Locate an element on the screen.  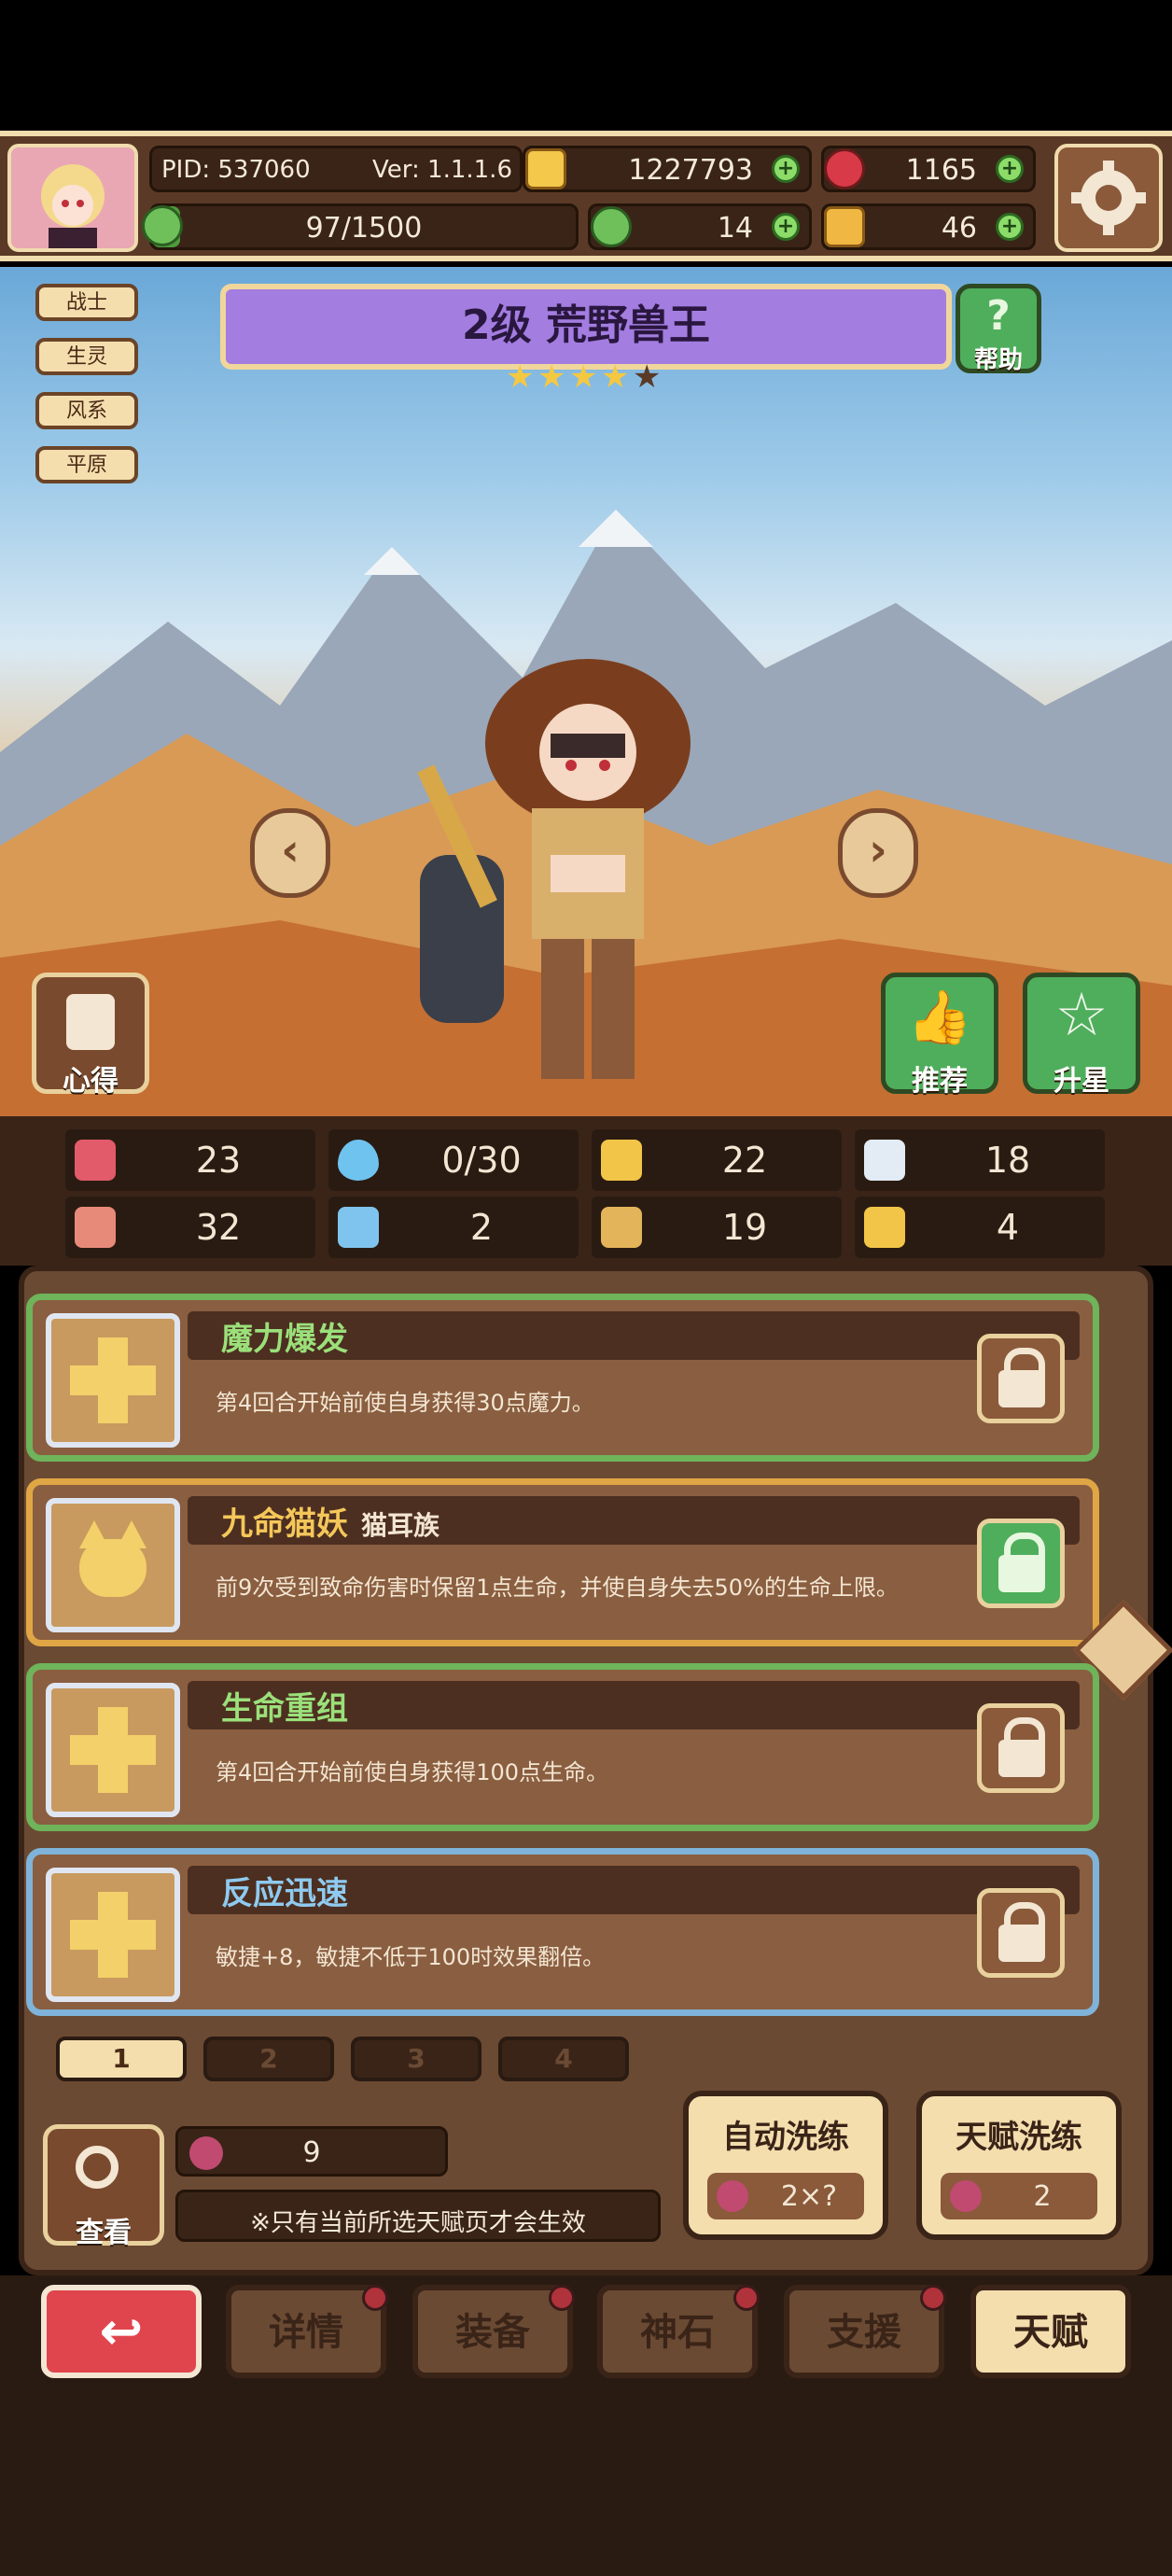
back-button: ↩ is located at coordinates (122, 2331).